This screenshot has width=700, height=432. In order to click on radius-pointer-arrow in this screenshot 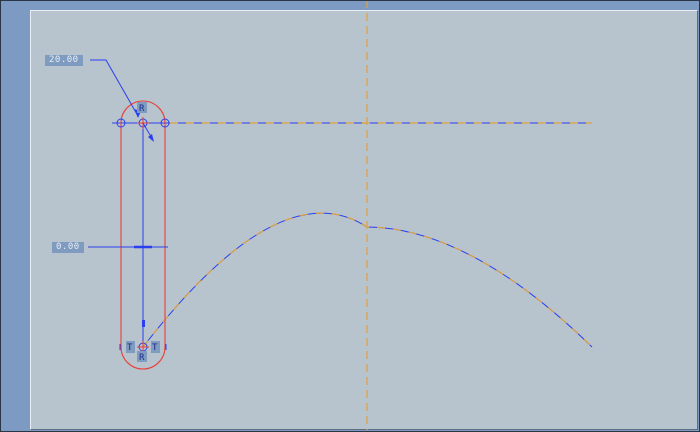, I will do `click(151, 138)`.